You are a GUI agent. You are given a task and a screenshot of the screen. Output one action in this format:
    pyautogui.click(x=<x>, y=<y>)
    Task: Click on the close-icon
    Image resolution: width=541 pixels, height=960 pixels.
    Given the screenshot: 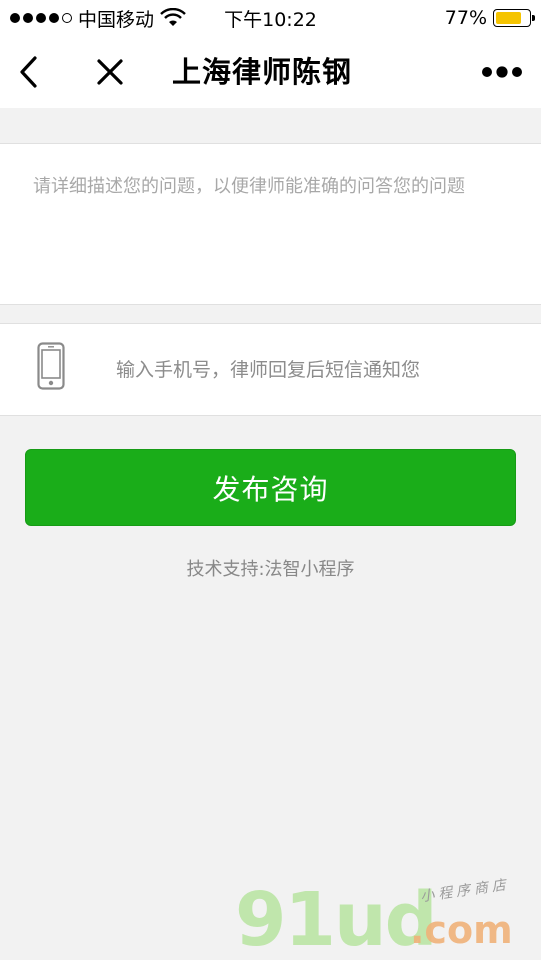 What is the action you would take?
    pyautogui.click(x=110, y=72)
    